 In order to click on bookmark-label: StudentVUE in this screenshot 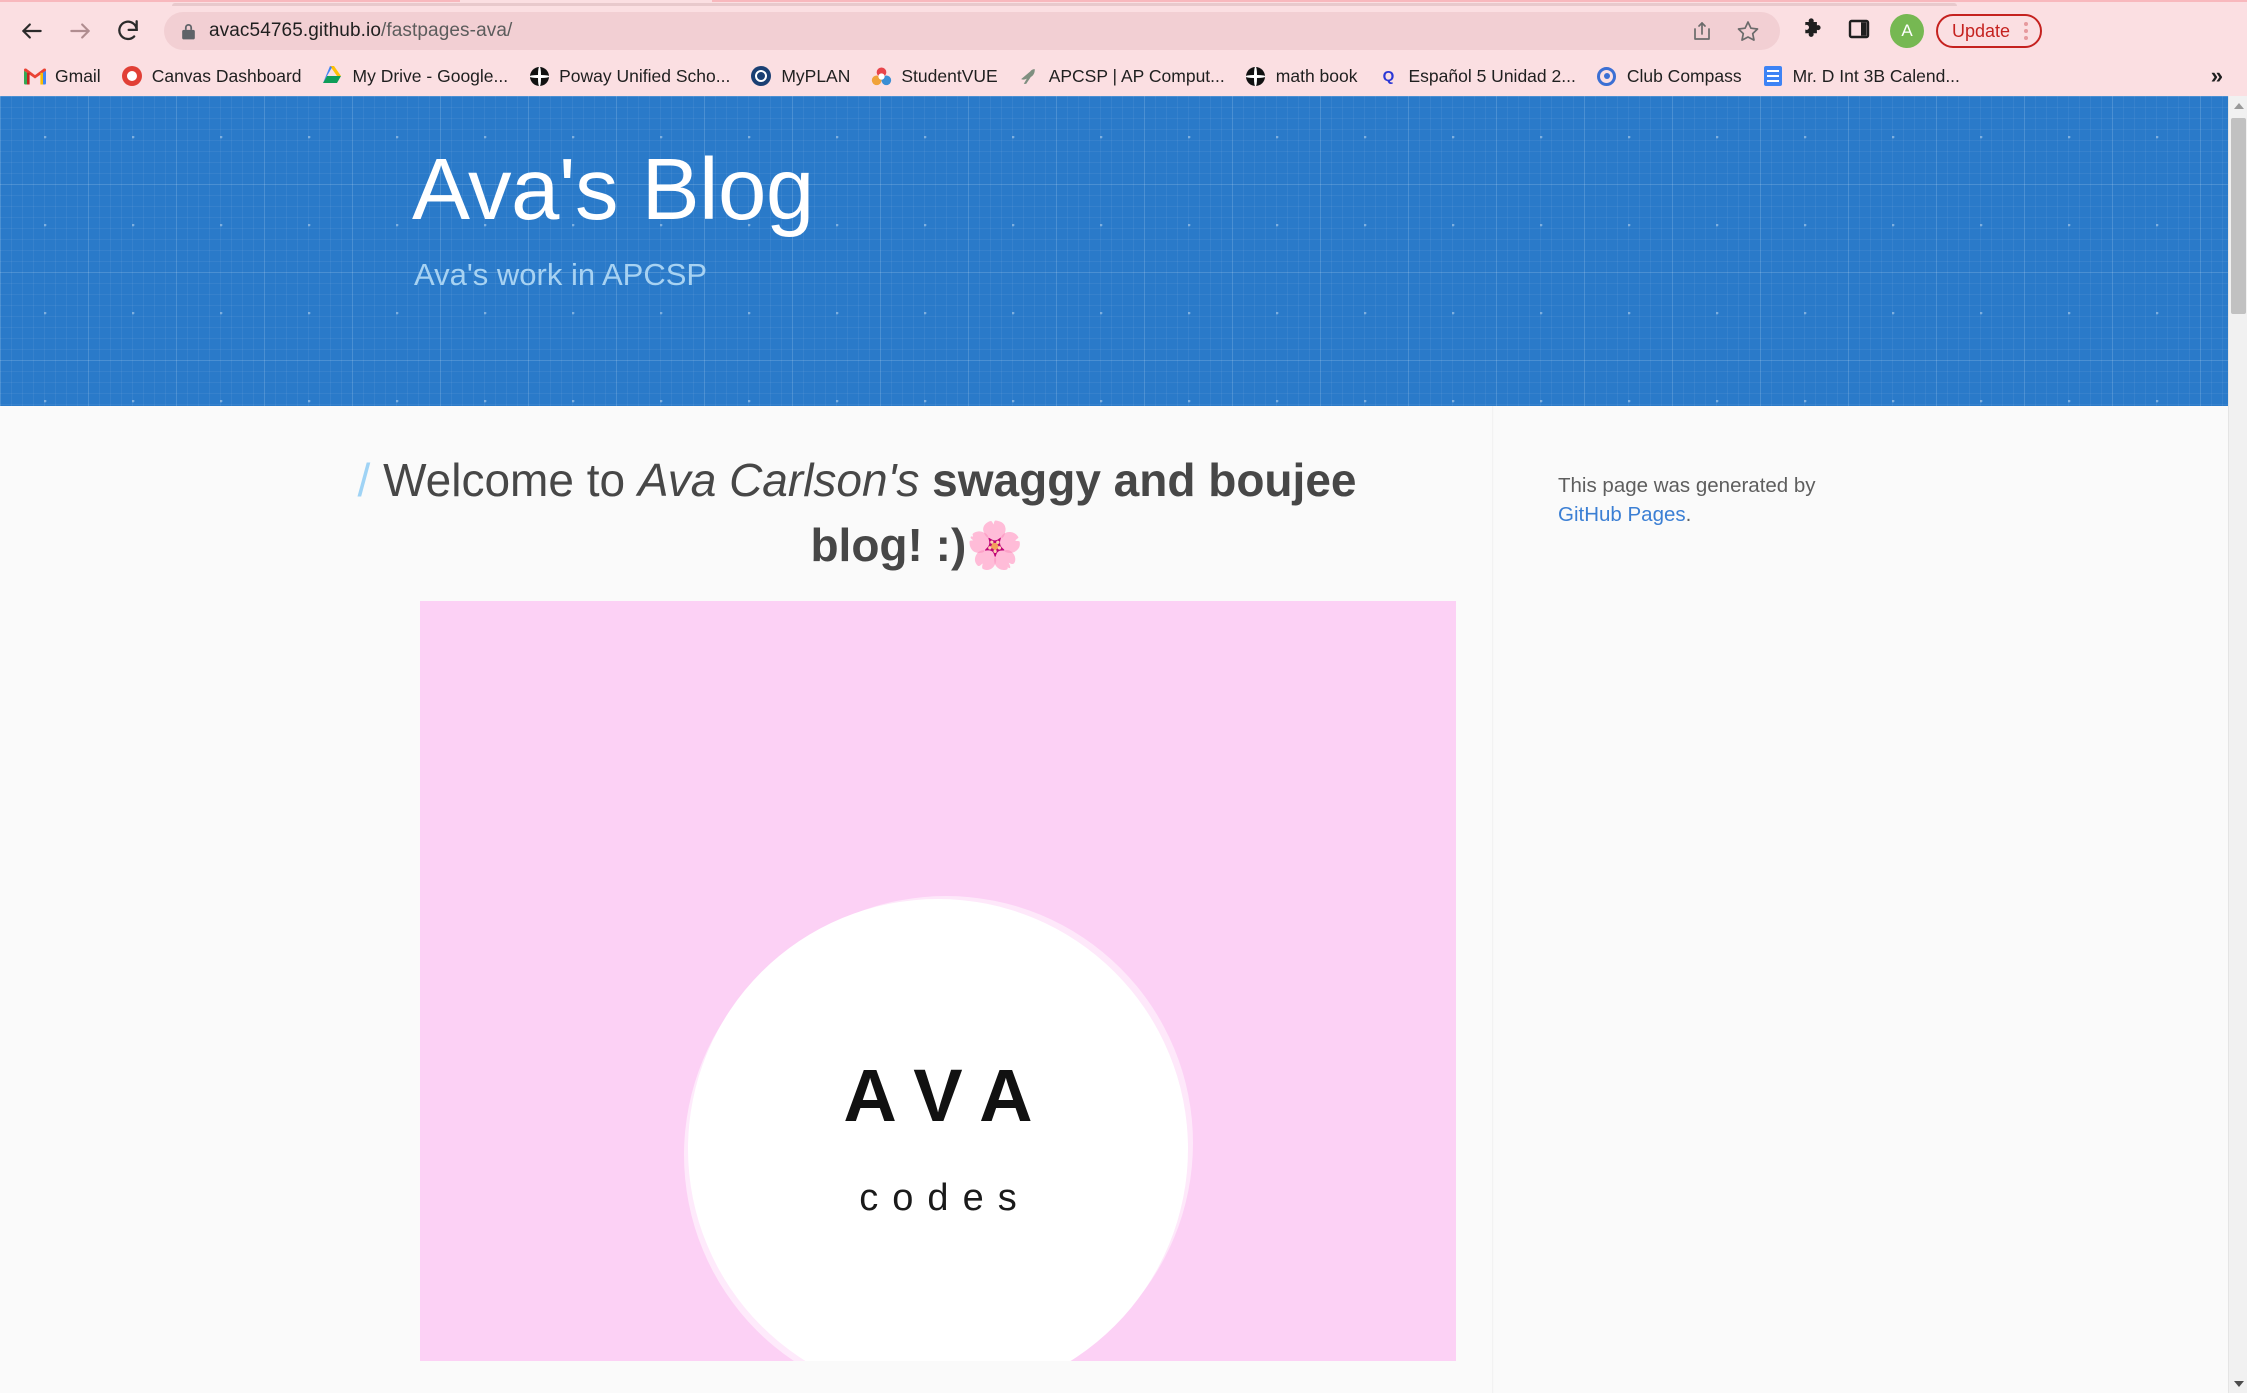, I will do `click(949, 75)`.